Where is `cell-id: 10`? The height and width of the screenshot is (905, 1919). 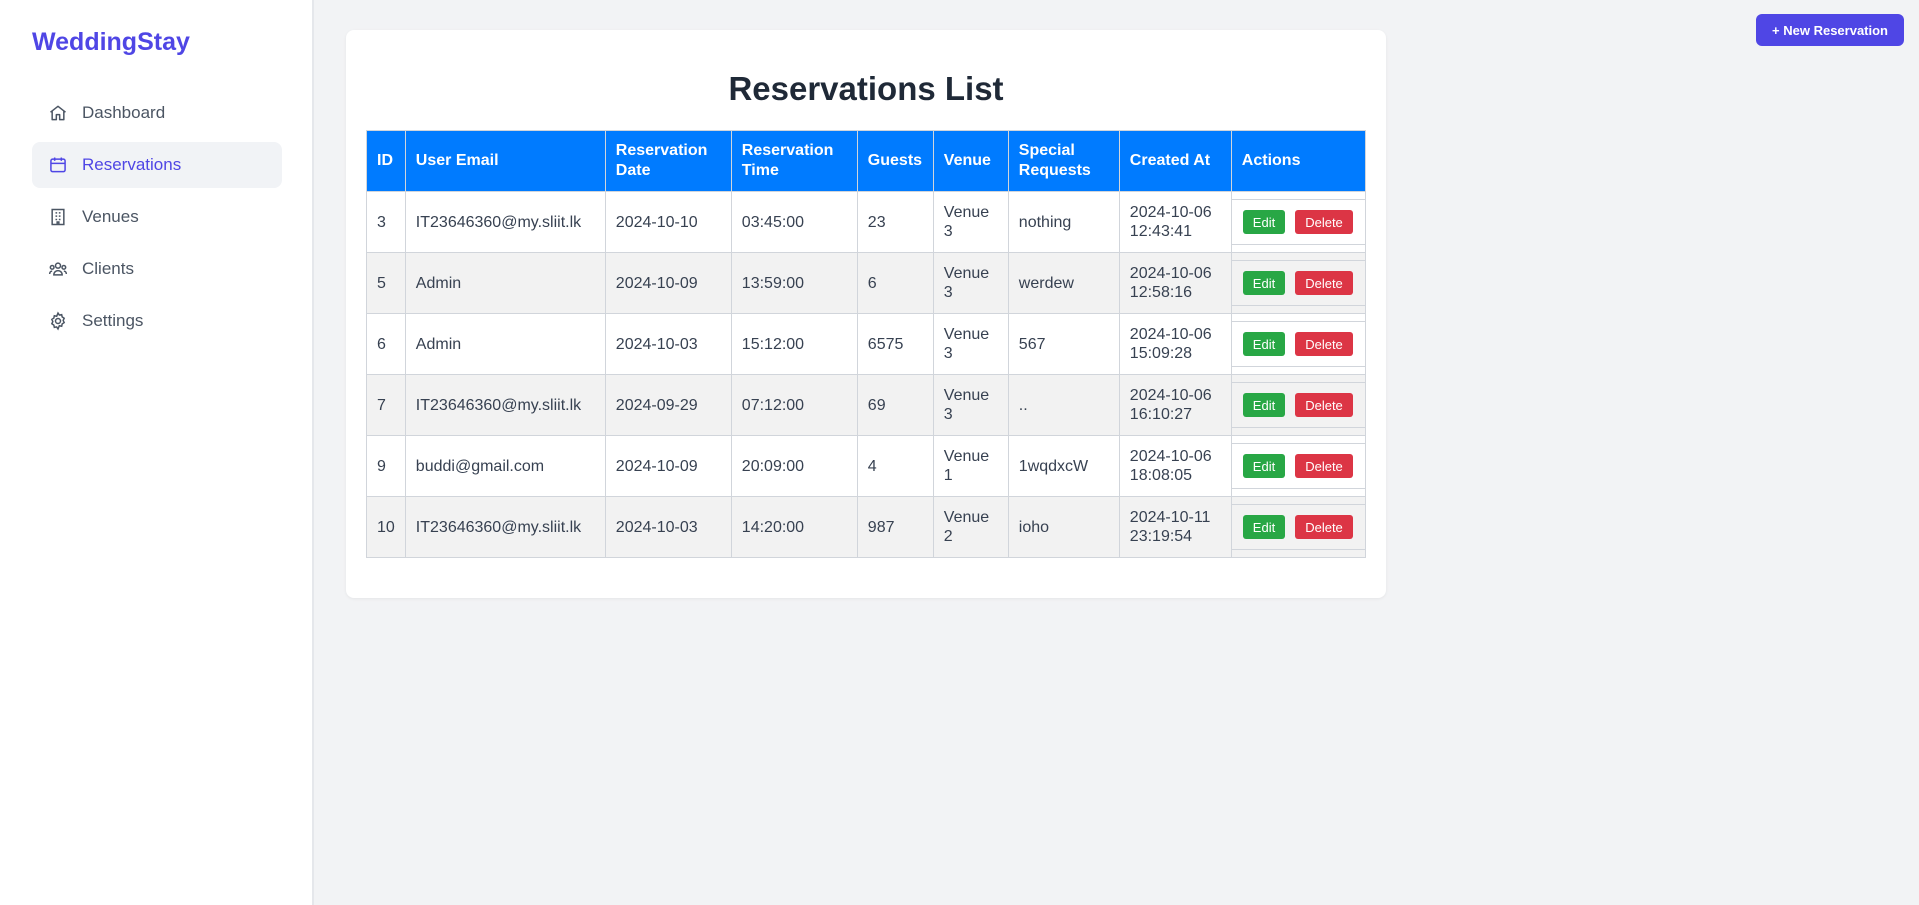
cell-id: 10 is located at coordinates (386, 527).